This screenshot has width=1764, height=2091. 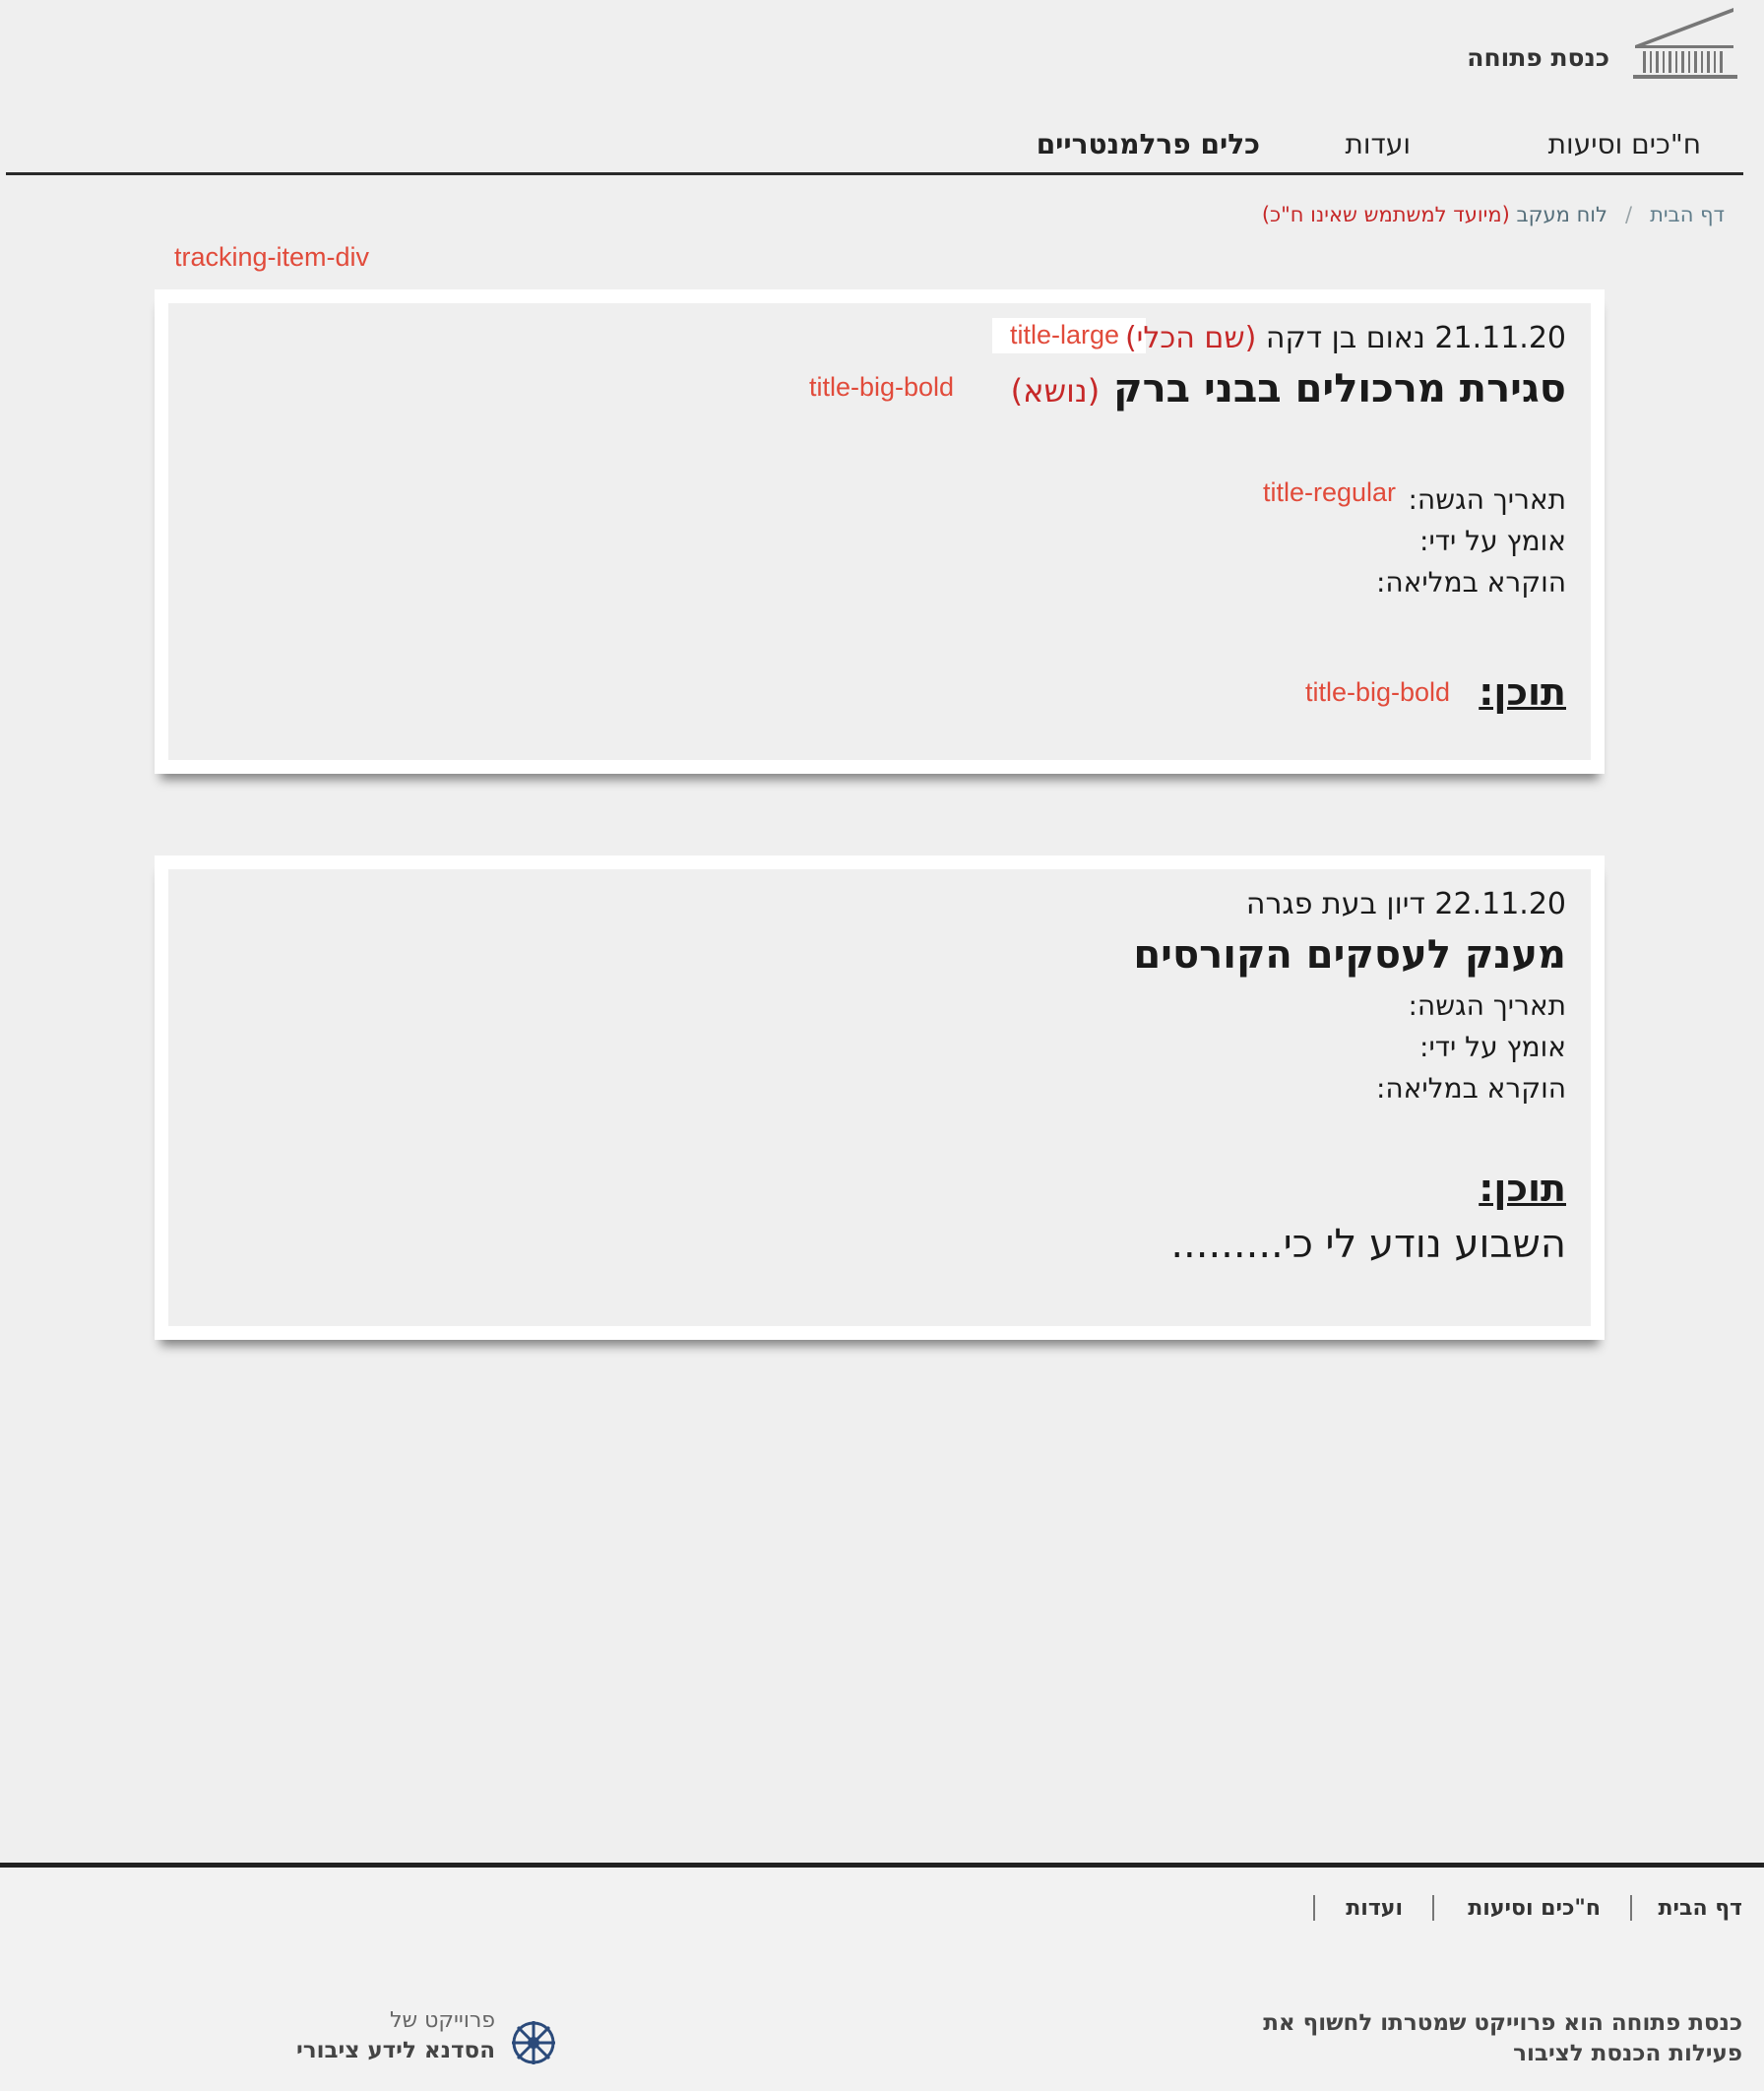 I want to click on item-speaker: דיון בעת פגרה, so click(x=1335, y=904).